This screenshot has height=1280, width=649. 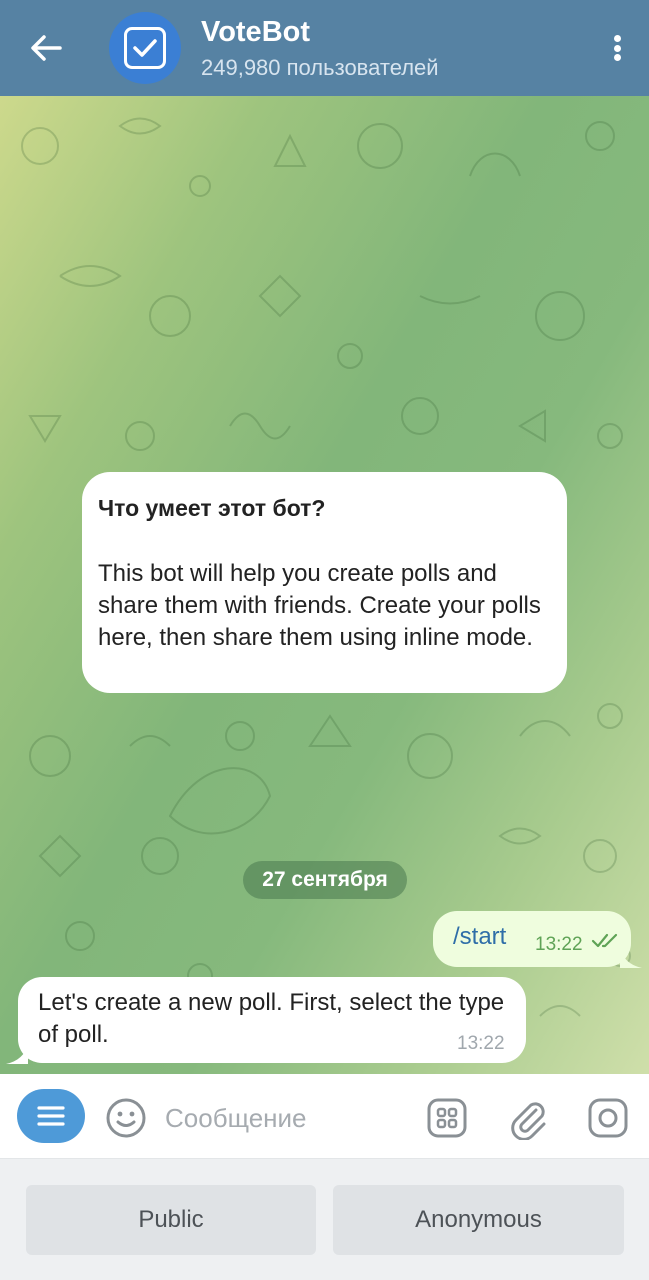 I want to click on keyboard-grid-icon, so click(x=447, y=1118).